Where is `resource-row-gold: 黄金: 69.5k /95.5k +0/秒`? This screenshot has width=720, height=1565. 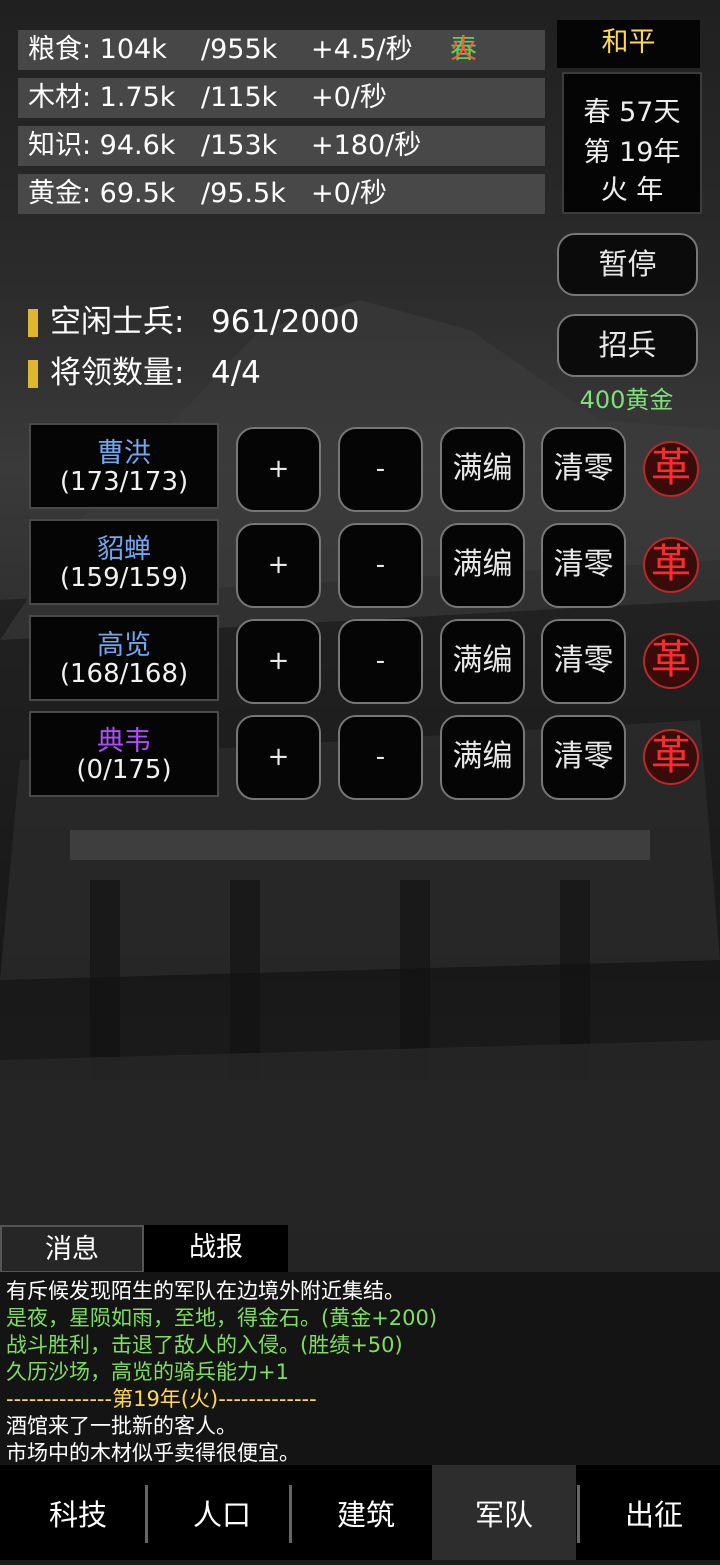 resource-row-gold: 黄金: 69.5k /95.5k +0/秒 is located at coordinates (281, 194).